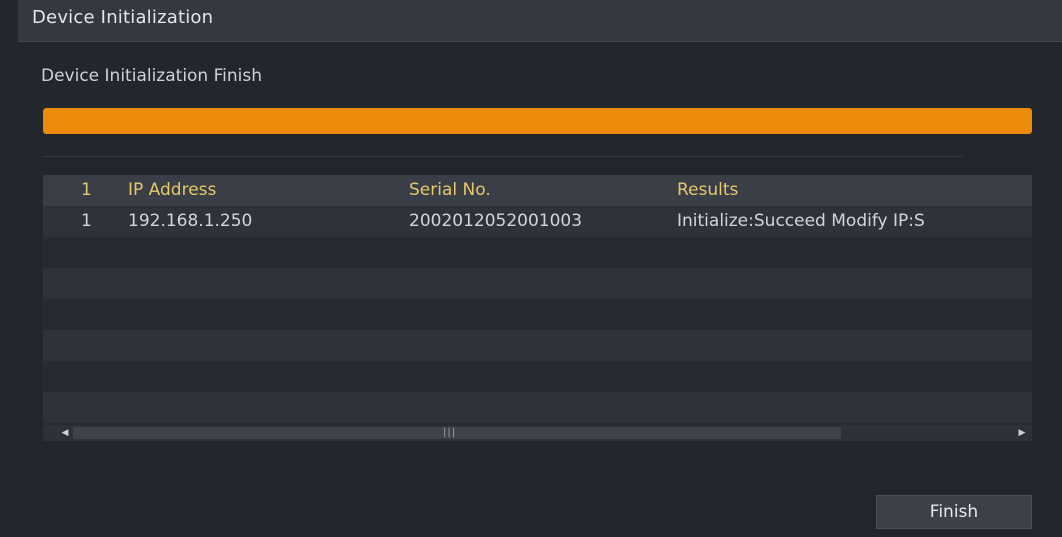  Describe the element at coordinates (152, 76) in the screenshot. I see `status-message: Device Initialization Finish` at that location.